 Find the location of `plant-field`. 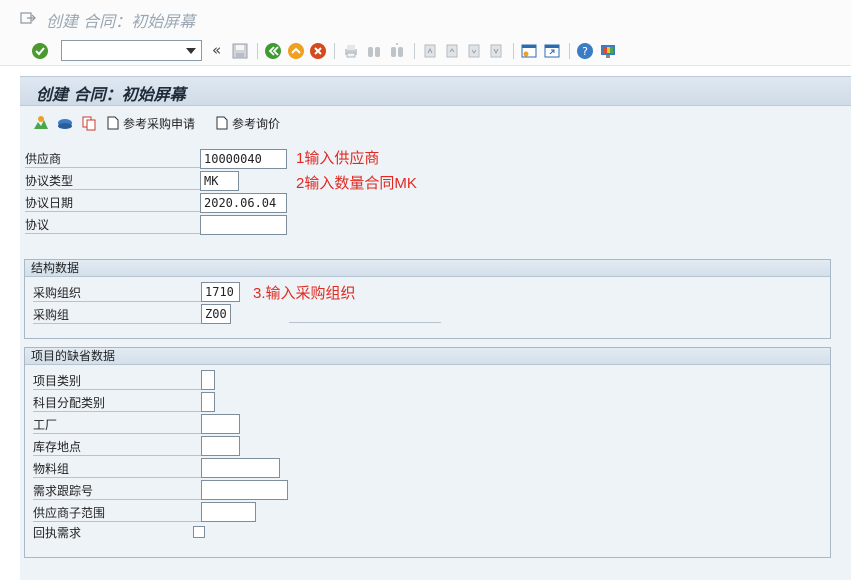

plant-field is located at coordinates (220, 424).